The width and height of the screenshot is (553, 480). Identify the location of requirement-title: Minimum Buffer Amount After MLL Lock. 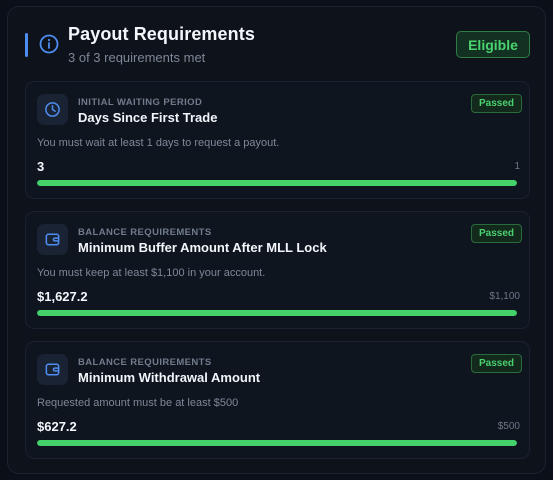
(202, 247).